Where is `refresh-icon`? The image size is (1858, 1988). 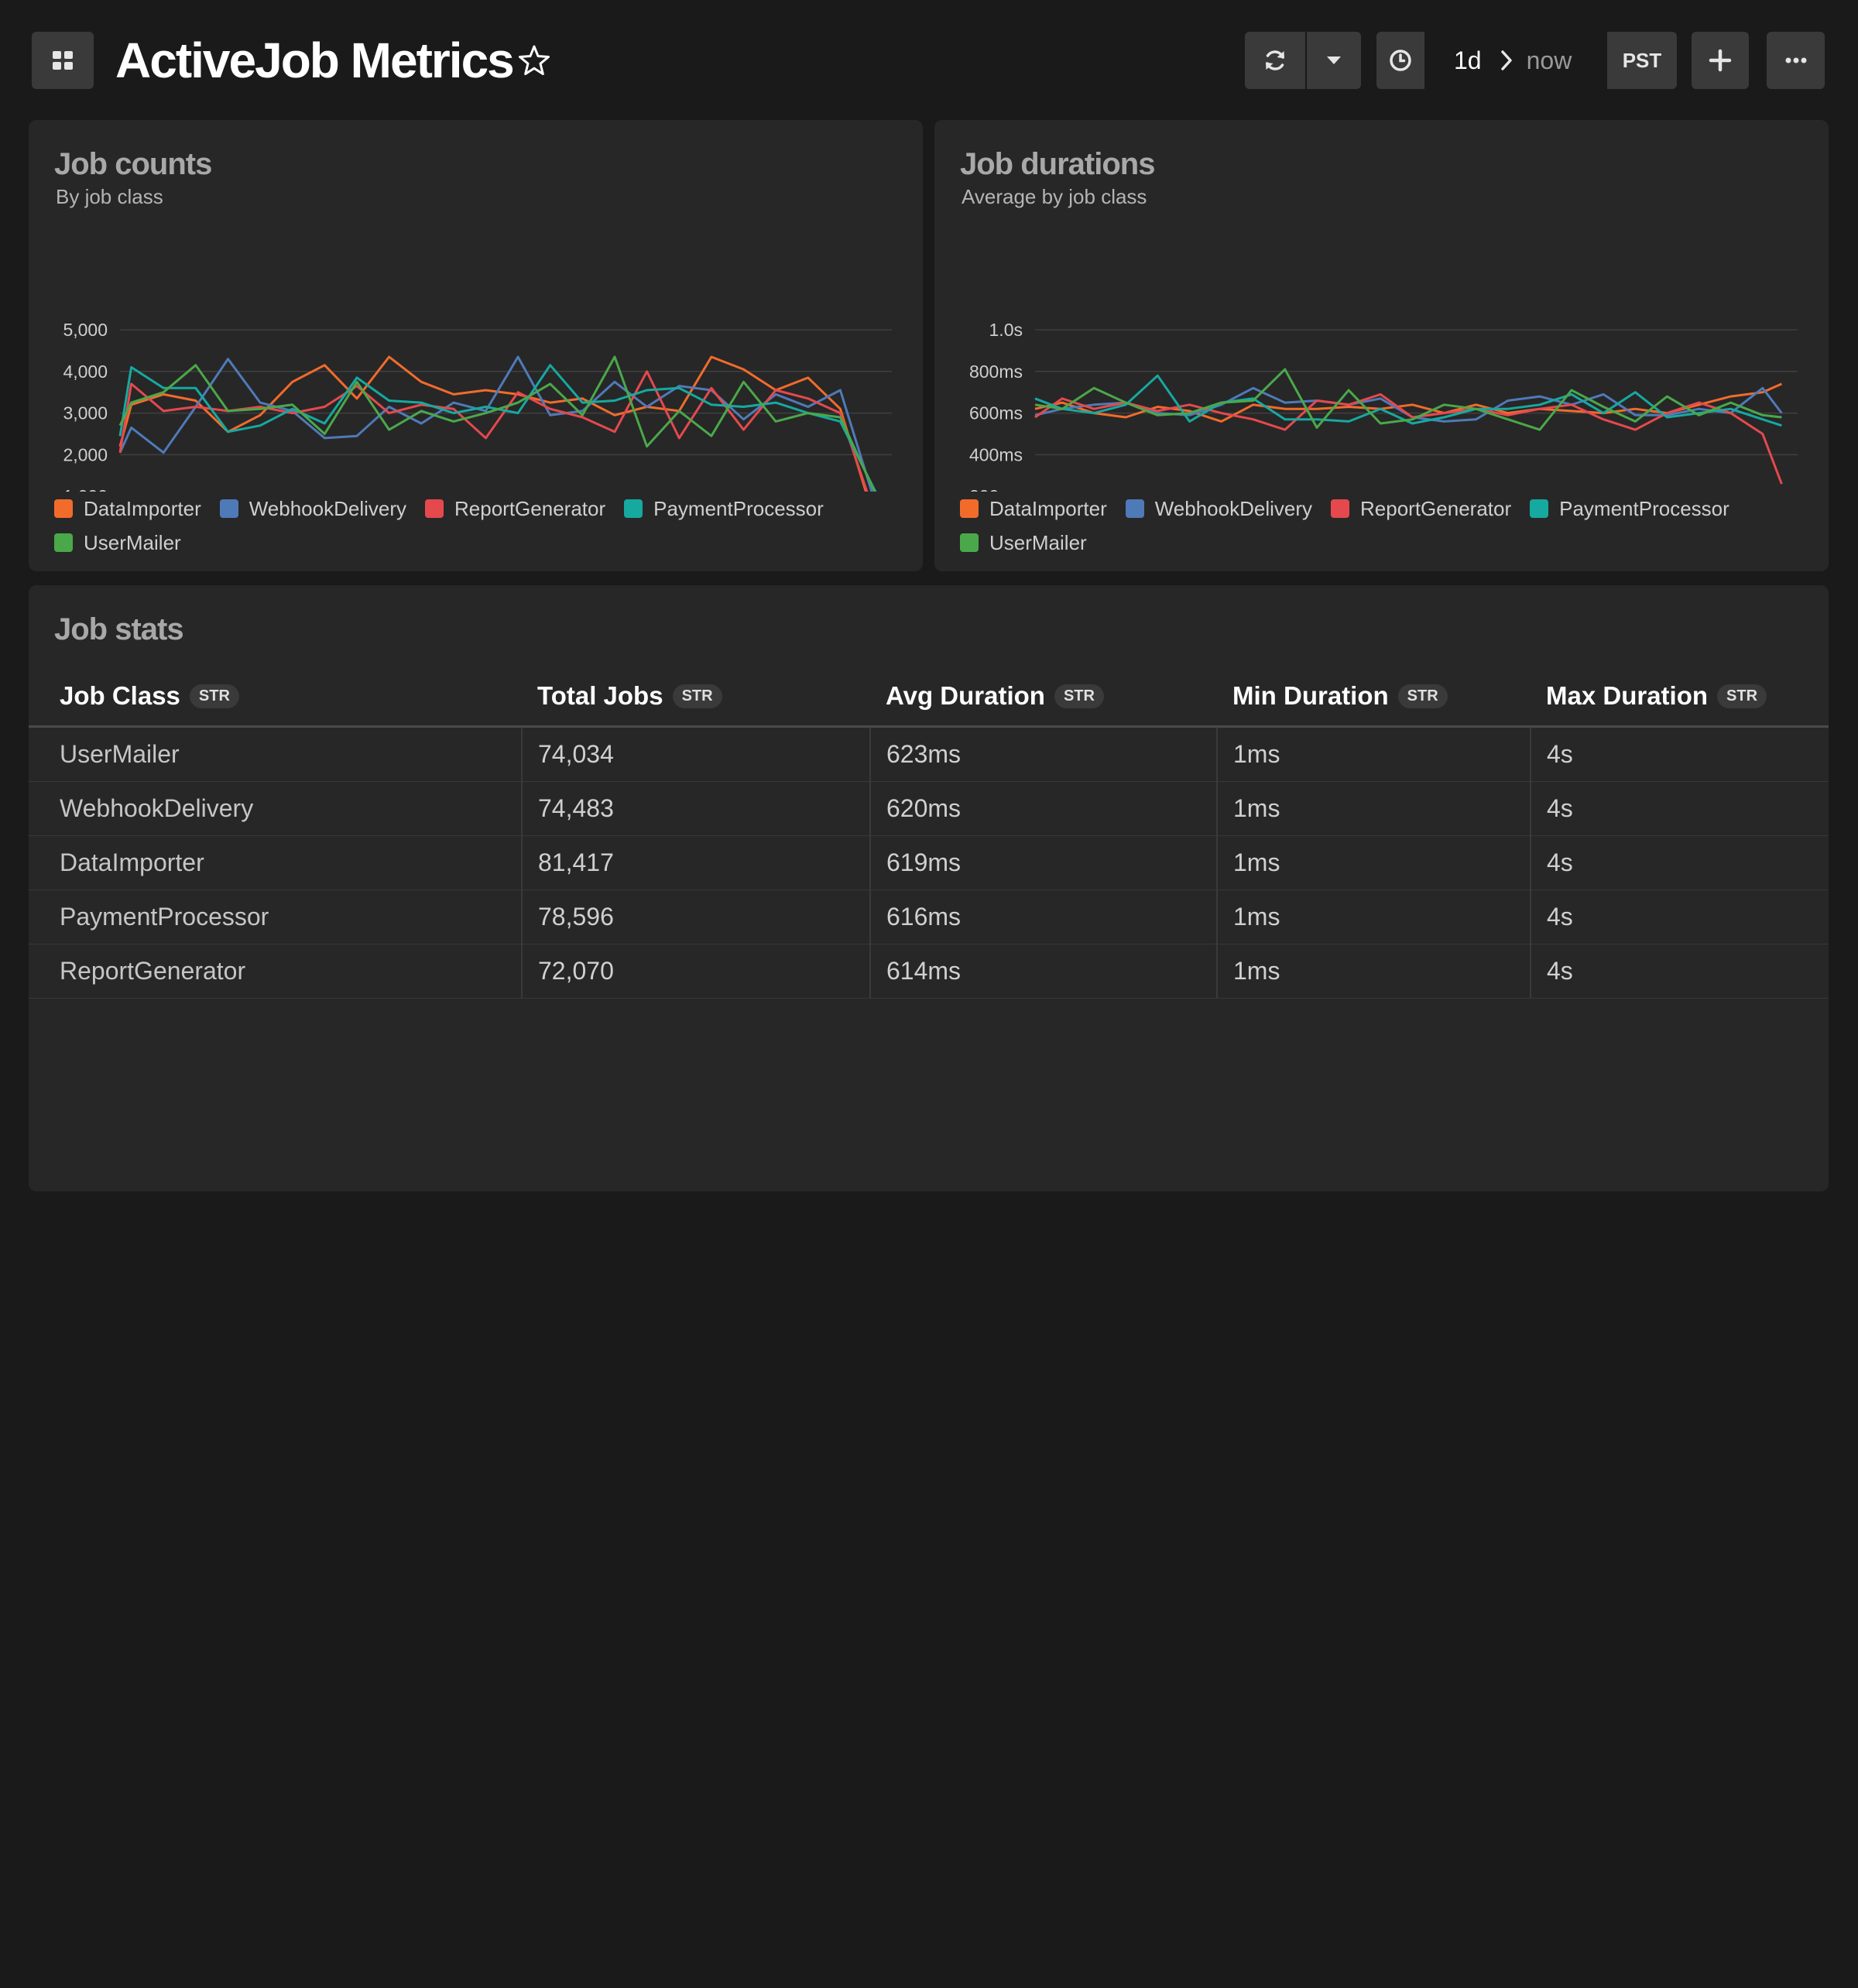 refresh-icon is located at coordinates (1275, 60).